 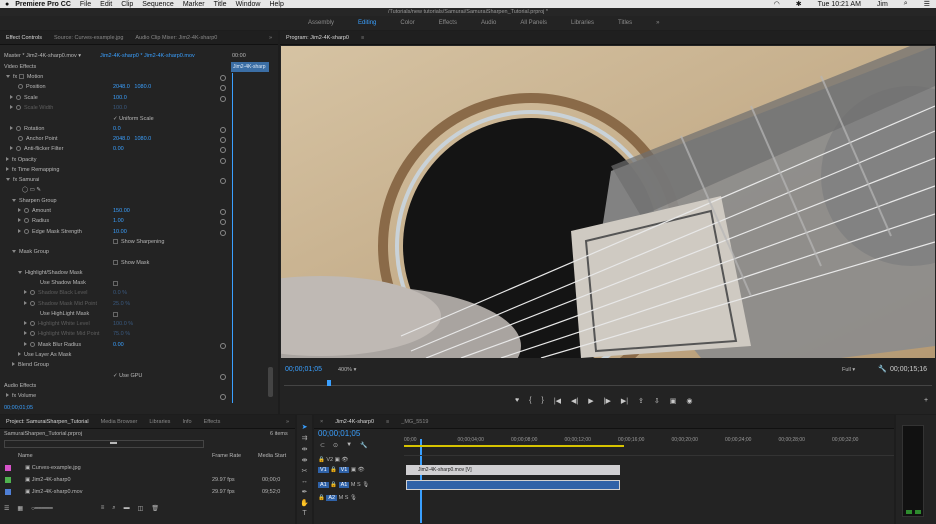 What do you see at coordinates (329, 383) in the screenshot?
I see `program-playhead` at bounding box center [329, 383].